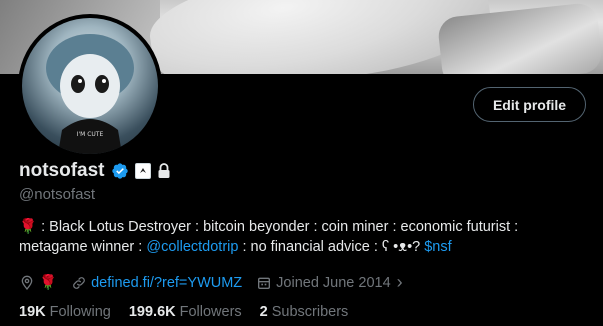 Image resolution: width=603 pixels, height=326 pixels. I want to click on user-handle: @notsofast, so click(57, 194).